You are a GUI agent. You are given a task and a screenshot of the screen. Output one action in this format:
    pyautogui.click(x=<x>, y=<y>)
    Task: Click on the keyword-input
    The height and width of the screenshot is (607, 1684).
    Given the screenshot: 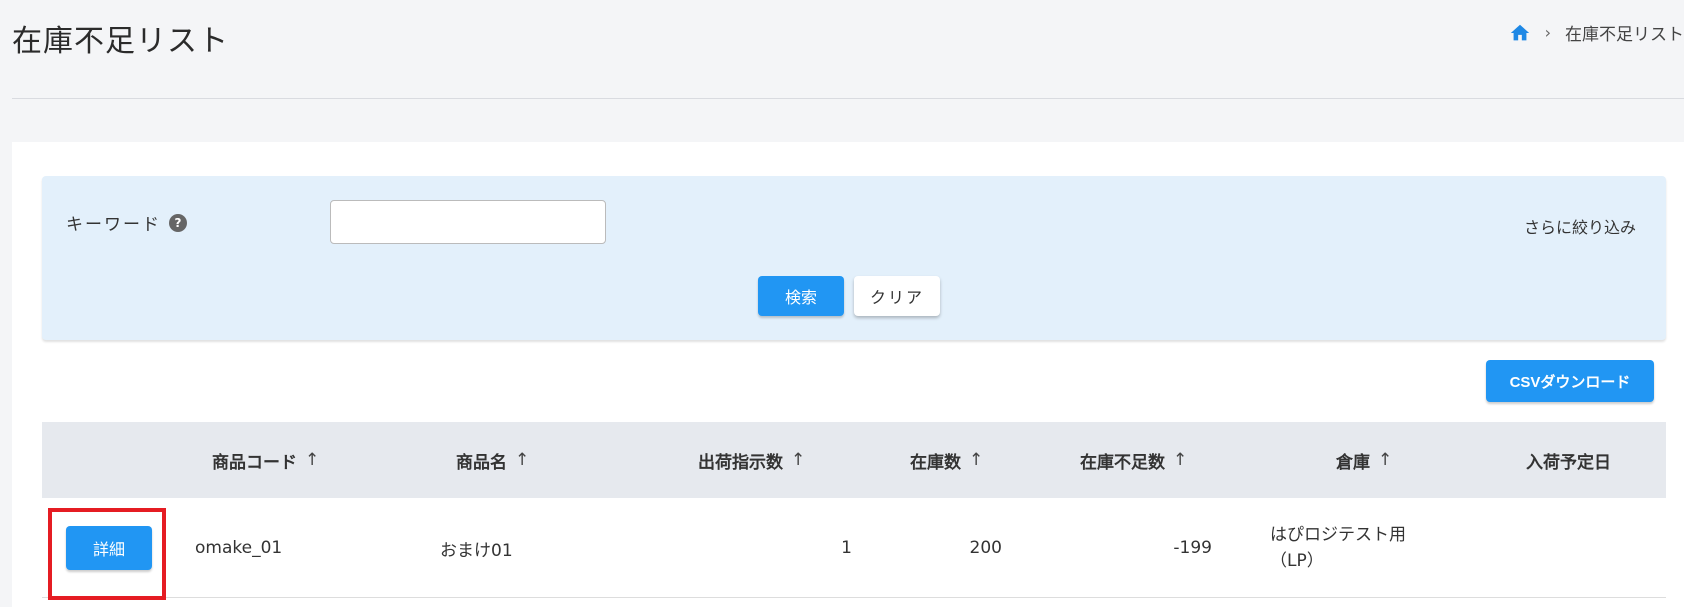 What is the action you would take?
    pyautogui.click(x=468, y=222)
    